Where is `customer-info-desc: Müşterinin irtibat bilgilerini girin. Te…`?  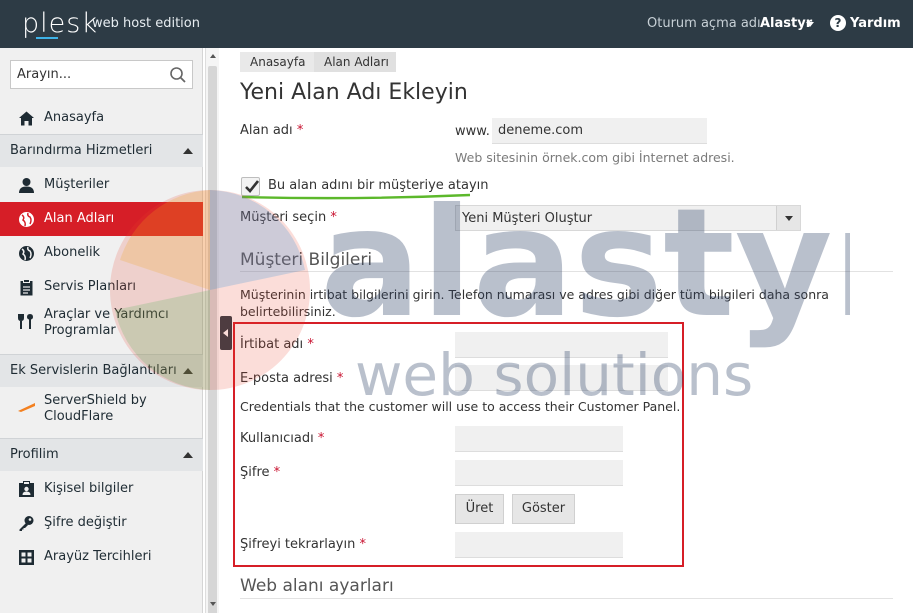
customer-info-desc: Müşterinin irtibat bilgilerini girin. Te… is located at coordinates (534, 303).